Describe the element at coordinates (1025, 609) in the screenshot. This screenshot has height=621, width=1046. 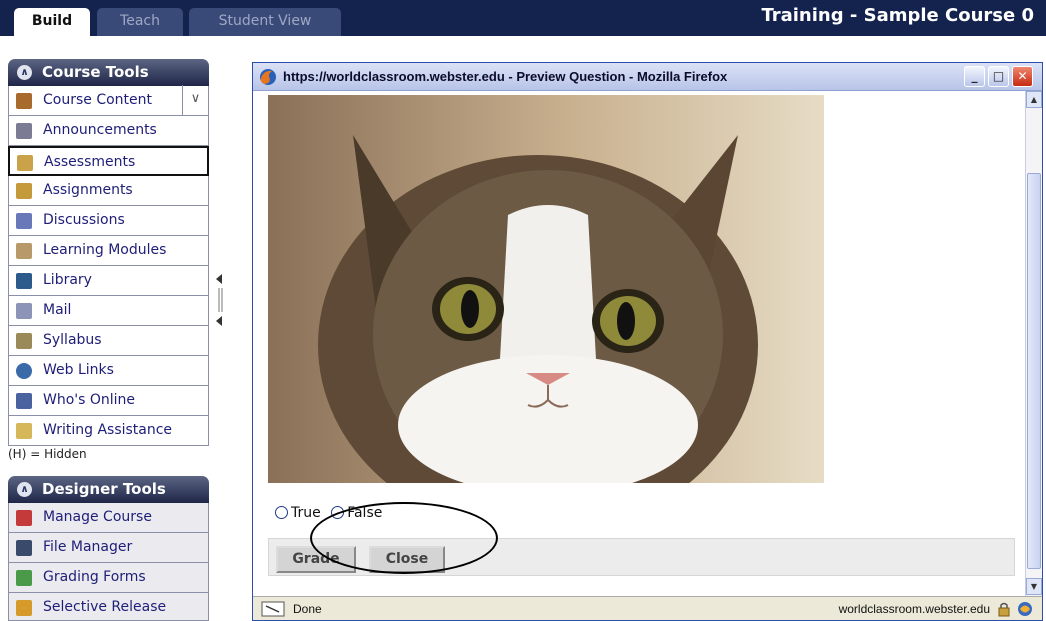
I see `security-badge-icon` at that location.